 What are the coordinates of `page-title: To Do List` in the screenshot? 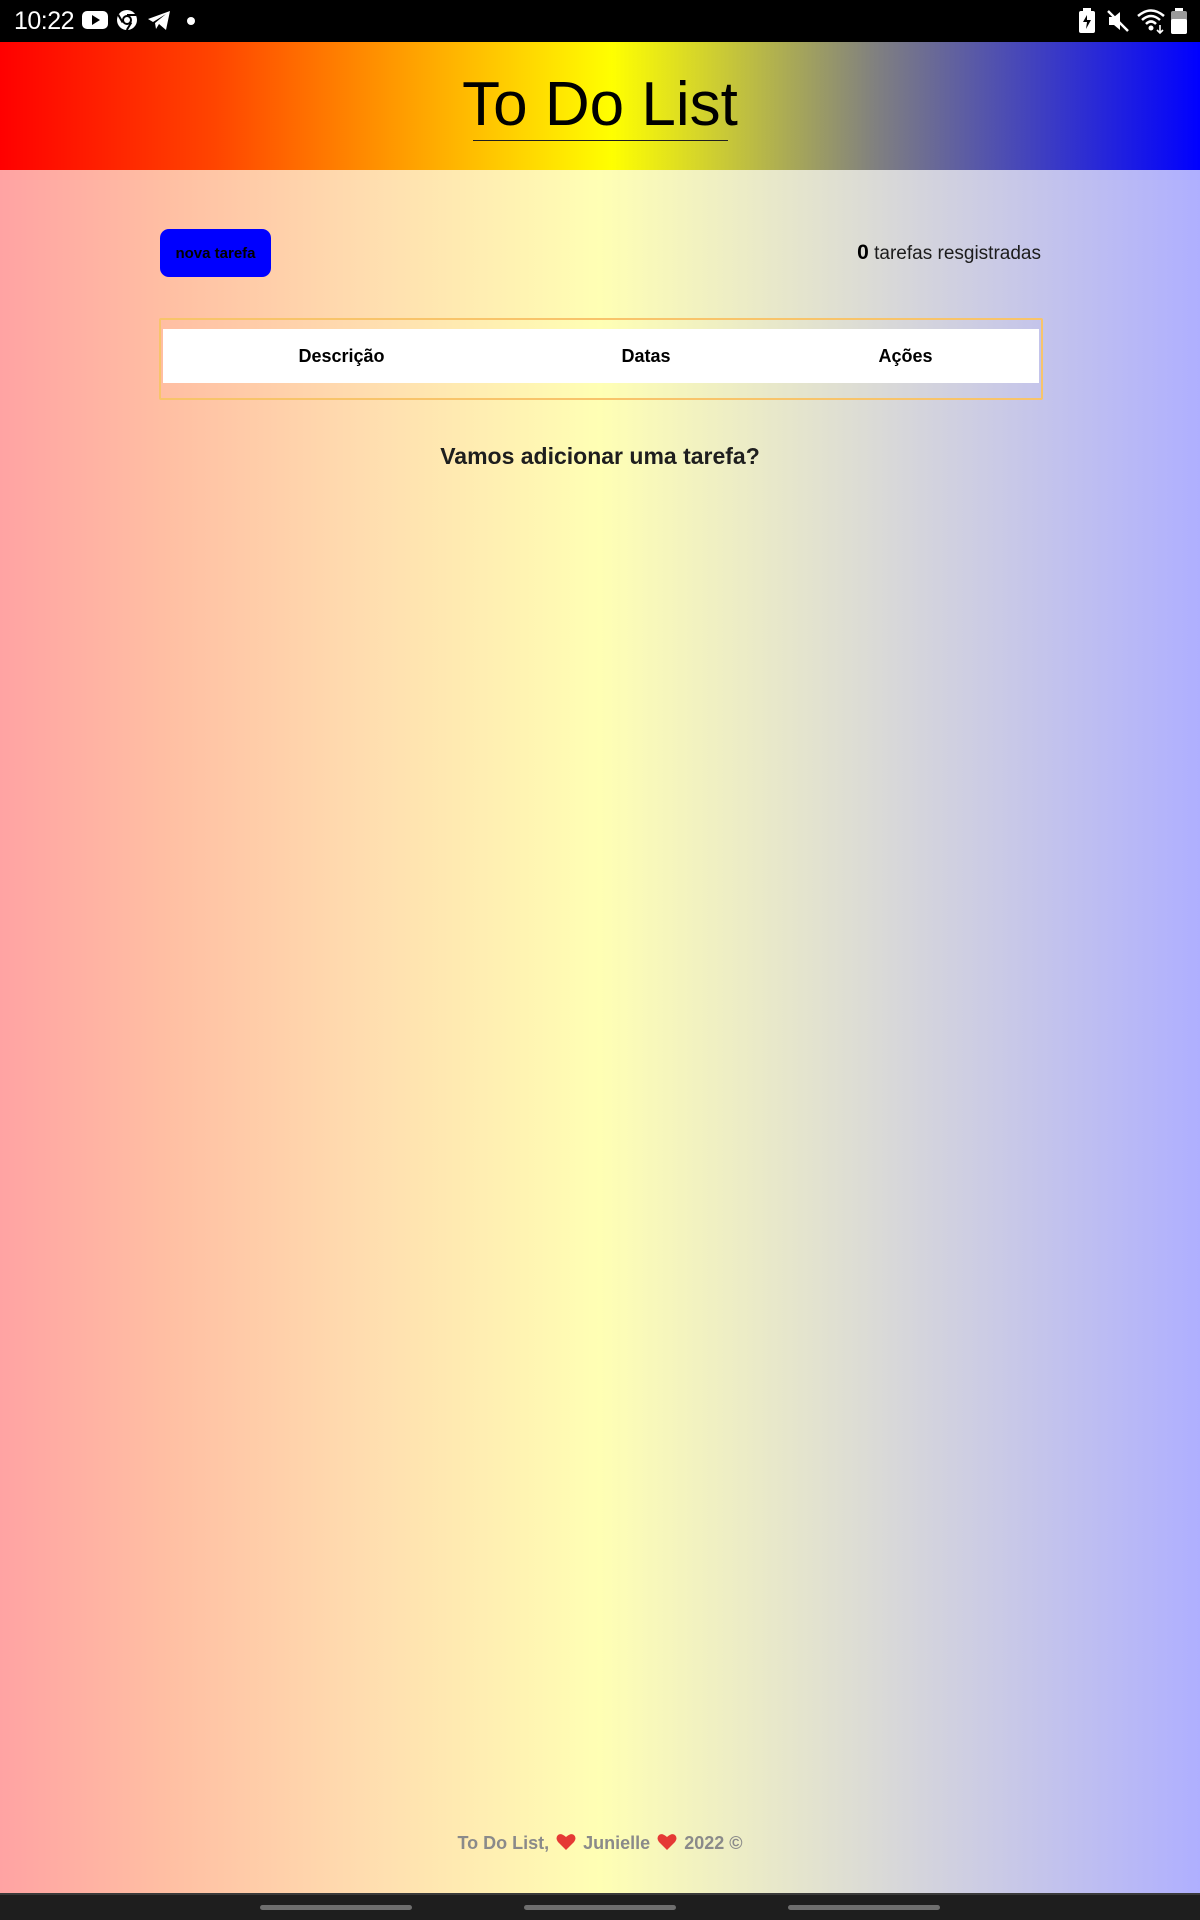 It's located at (600, 104).